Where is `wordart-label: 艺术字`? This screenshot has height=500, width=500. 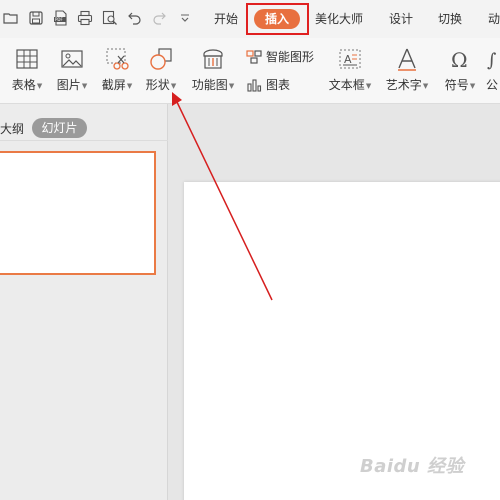 wordart-label: 艺术字 is located at coordinates (403, 85).